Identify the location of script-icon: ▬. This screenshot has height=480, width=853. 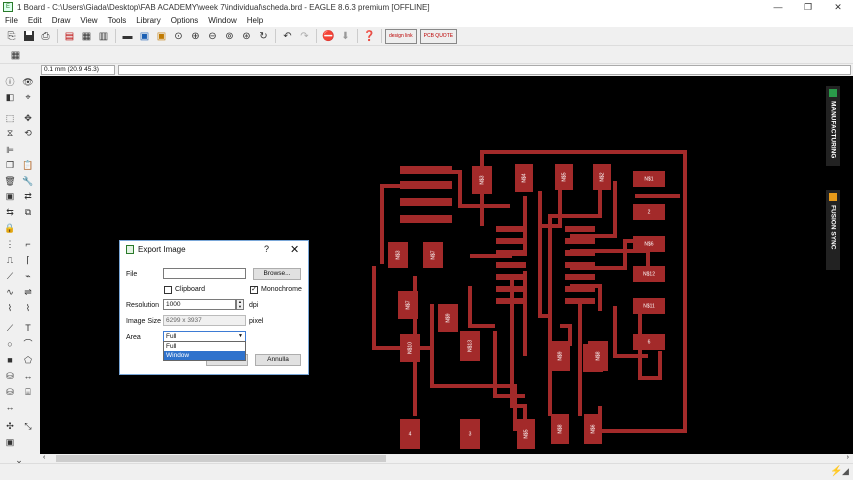
(127, 36).